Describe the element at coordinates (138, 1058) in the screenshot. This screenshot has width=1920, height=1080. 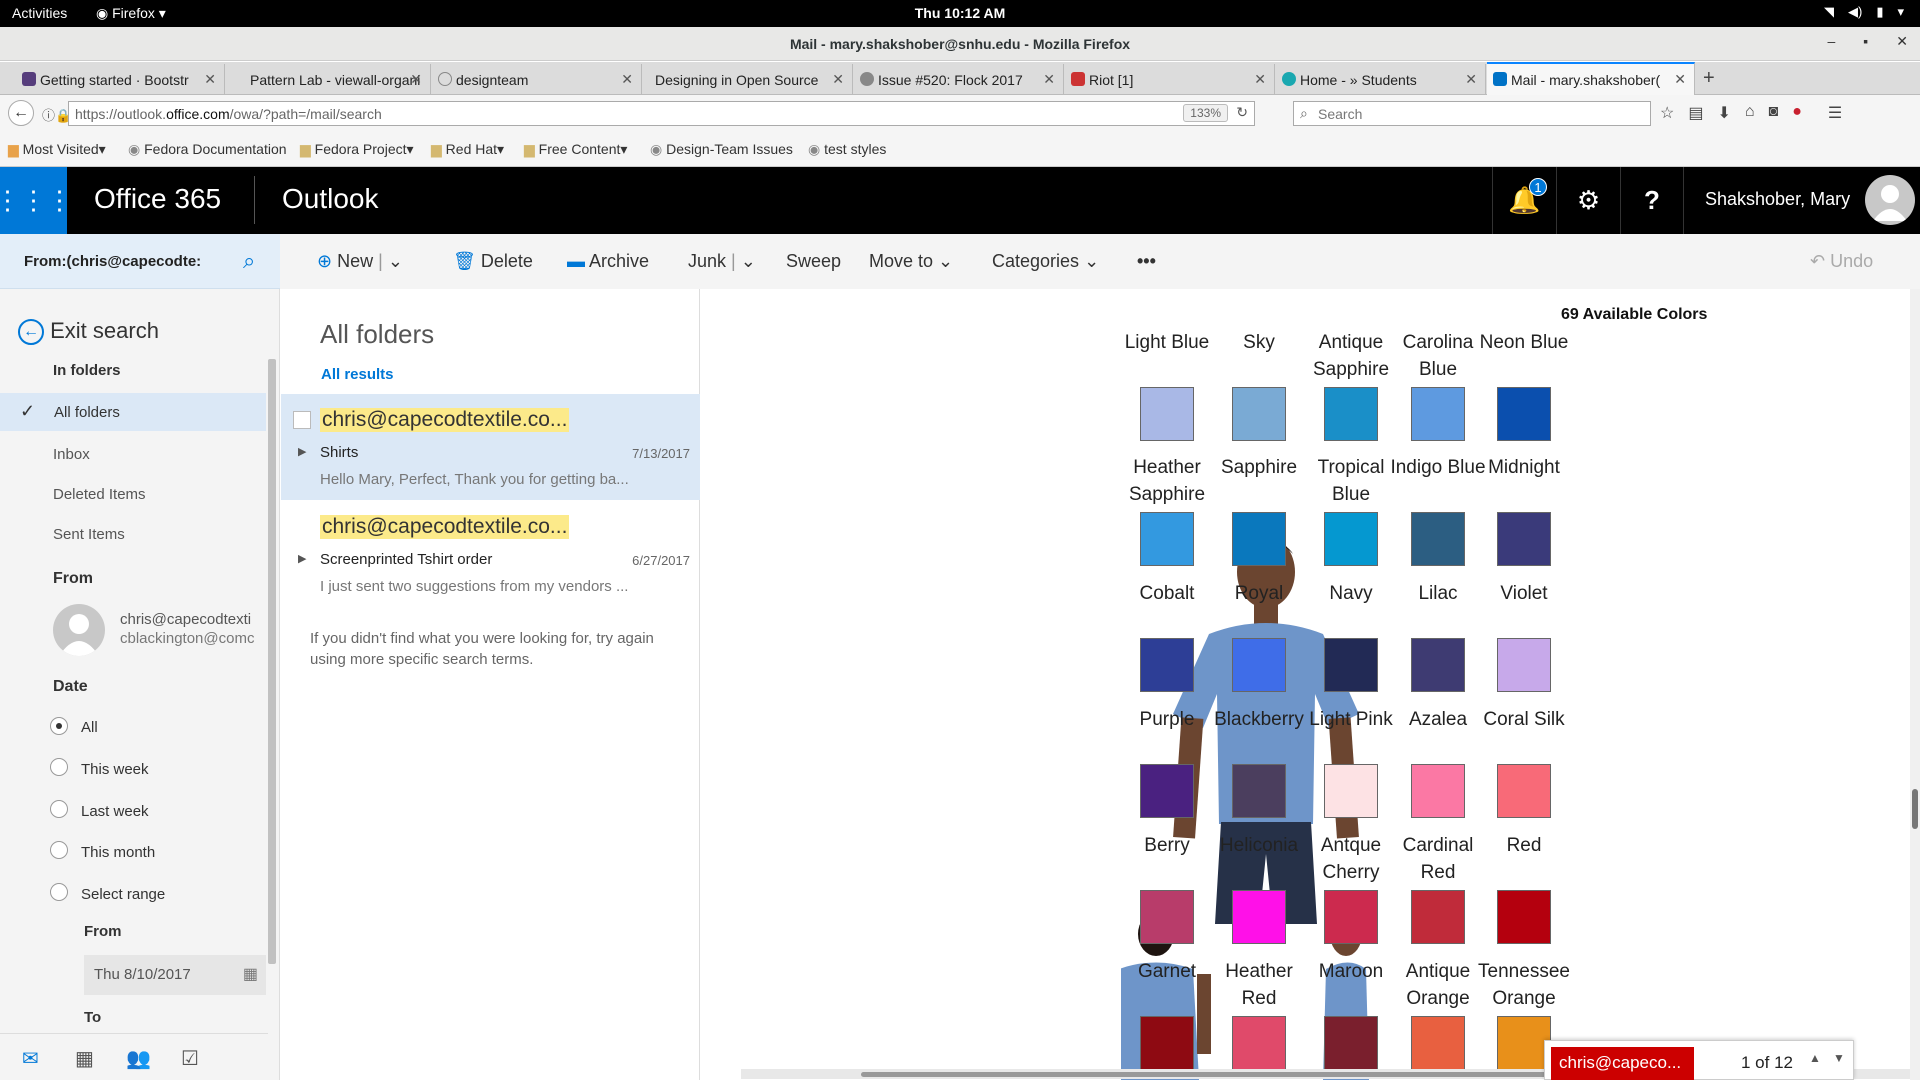
I see `people-icon: 👥` at that location.